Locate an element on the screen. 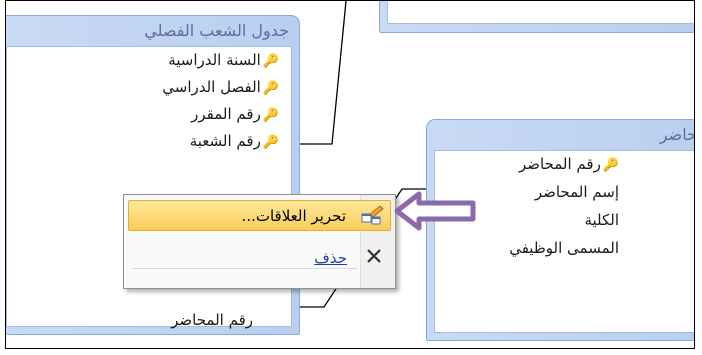  table-title: جدول الشعب الفصلي is located at coordinates (216, 30).